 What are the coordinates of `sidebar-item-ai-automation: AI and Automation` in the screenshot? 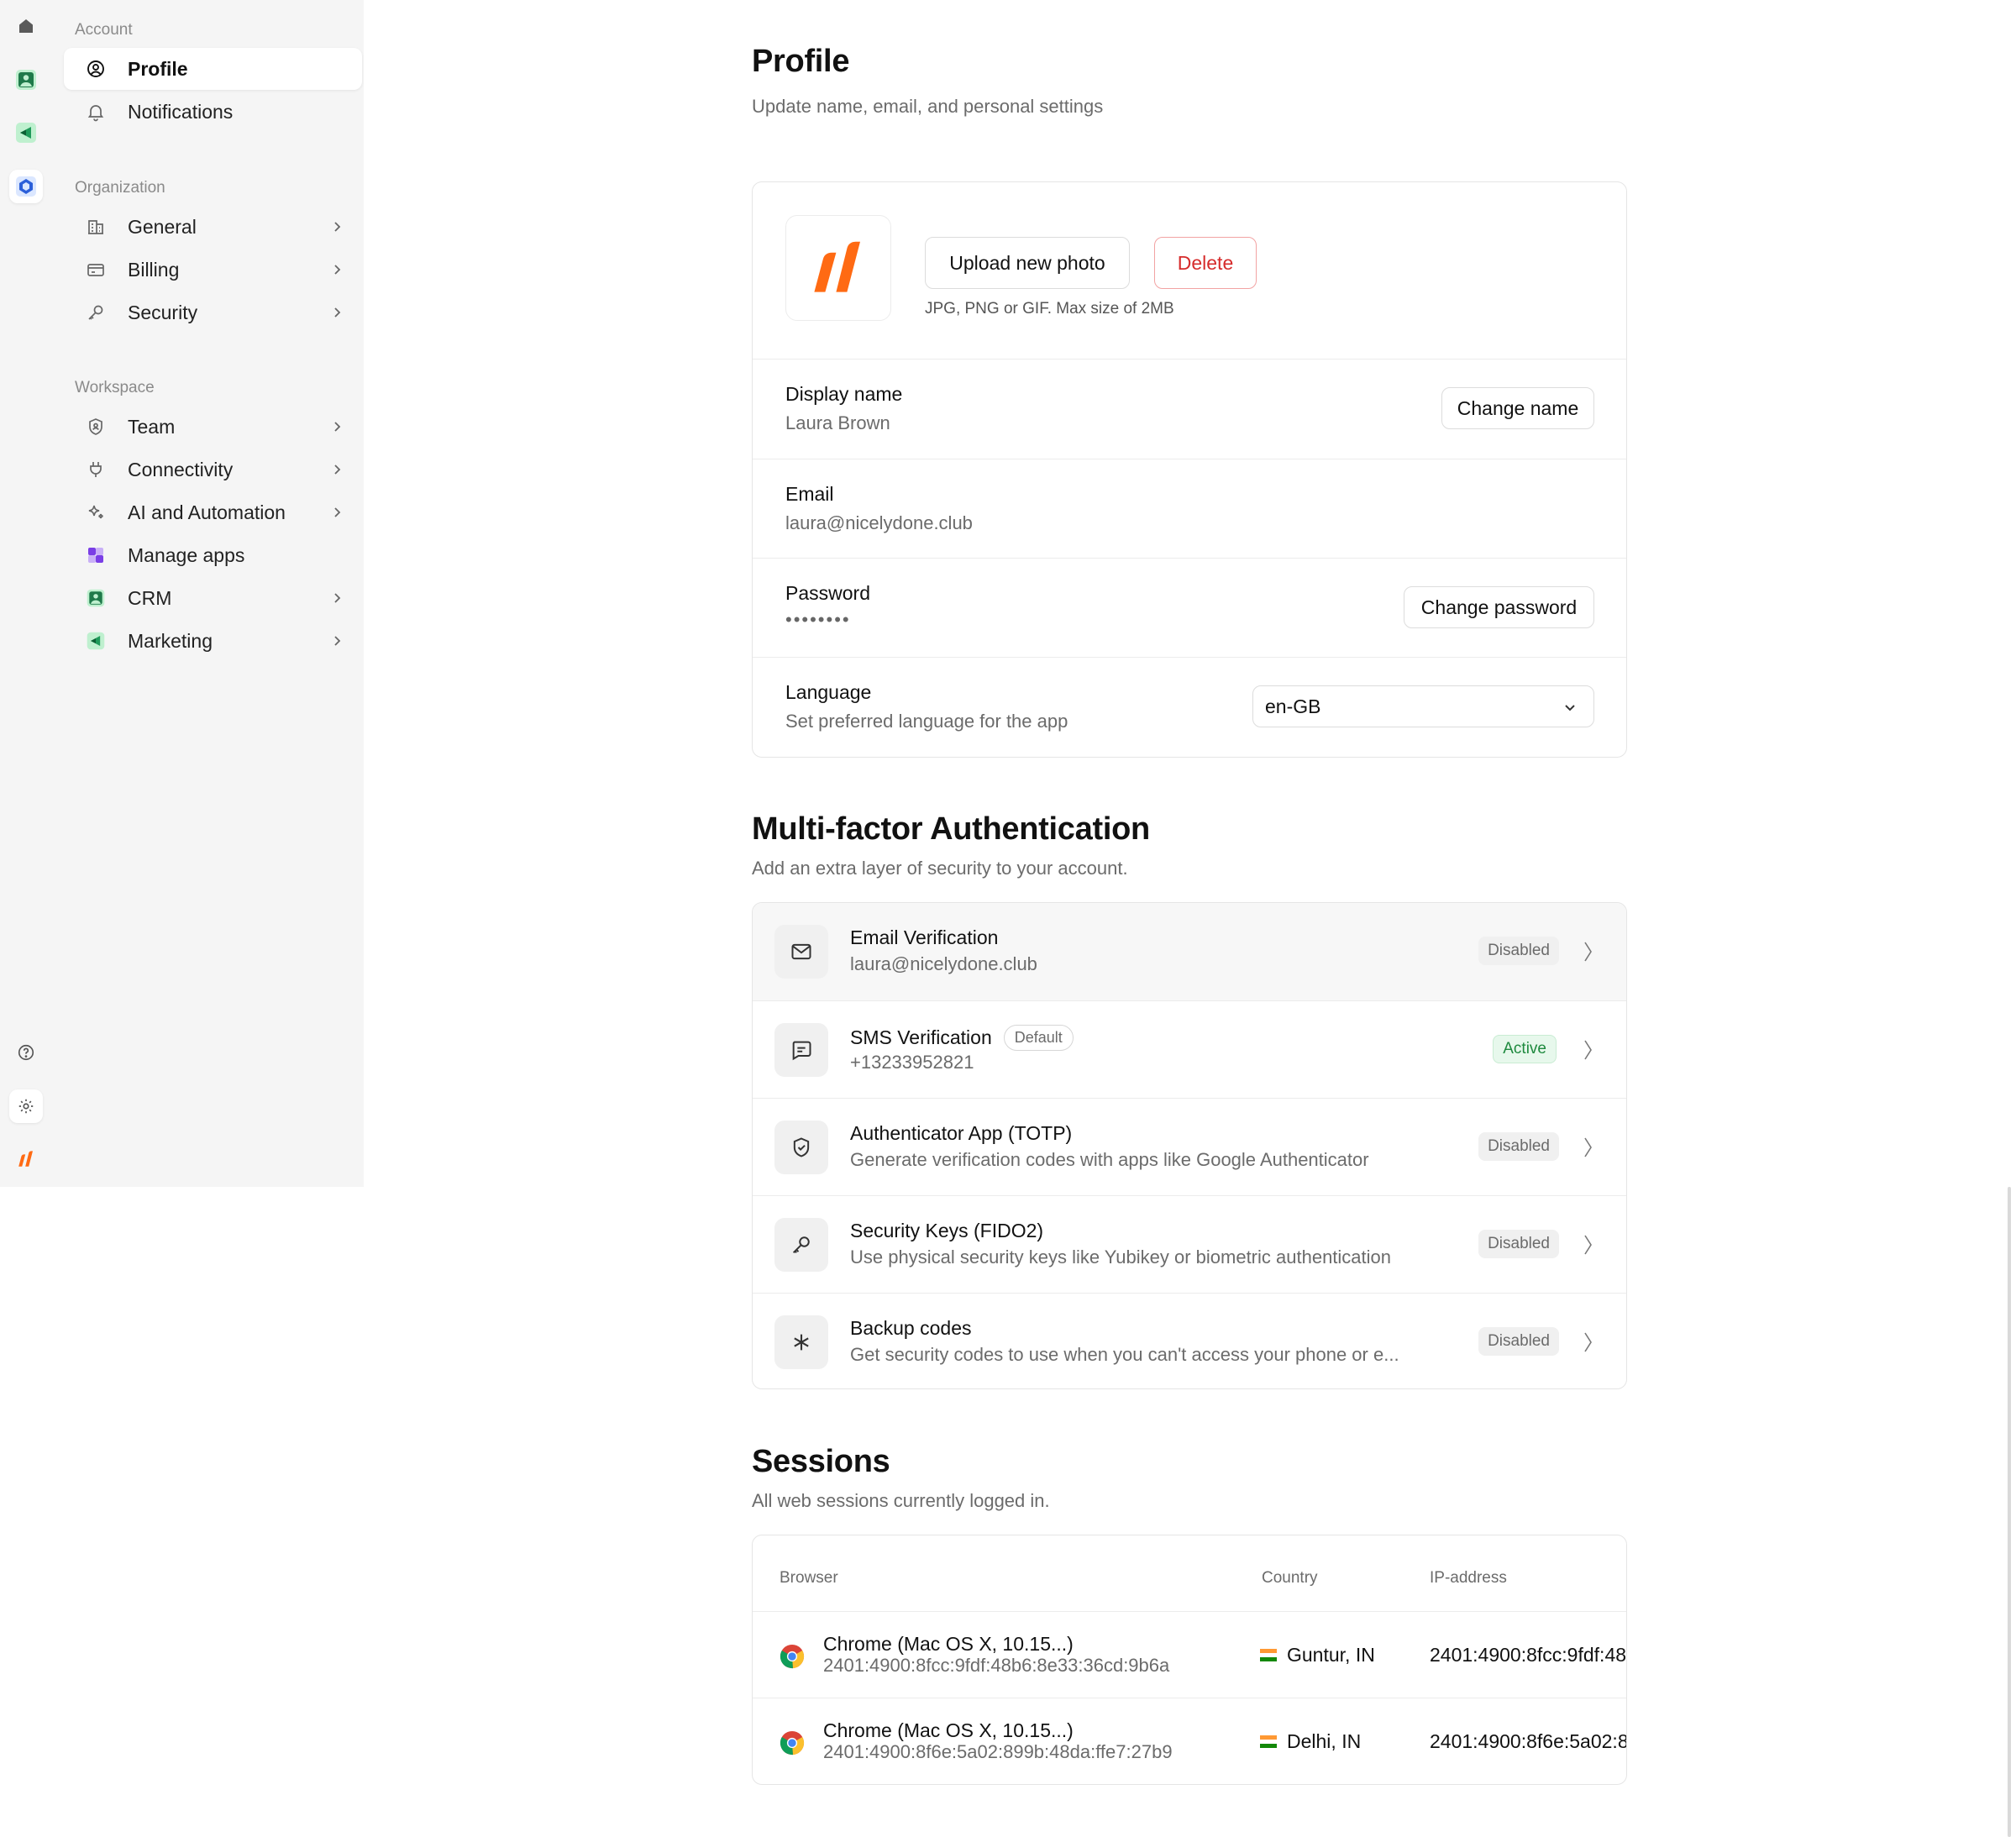 It's located at (213, 512).